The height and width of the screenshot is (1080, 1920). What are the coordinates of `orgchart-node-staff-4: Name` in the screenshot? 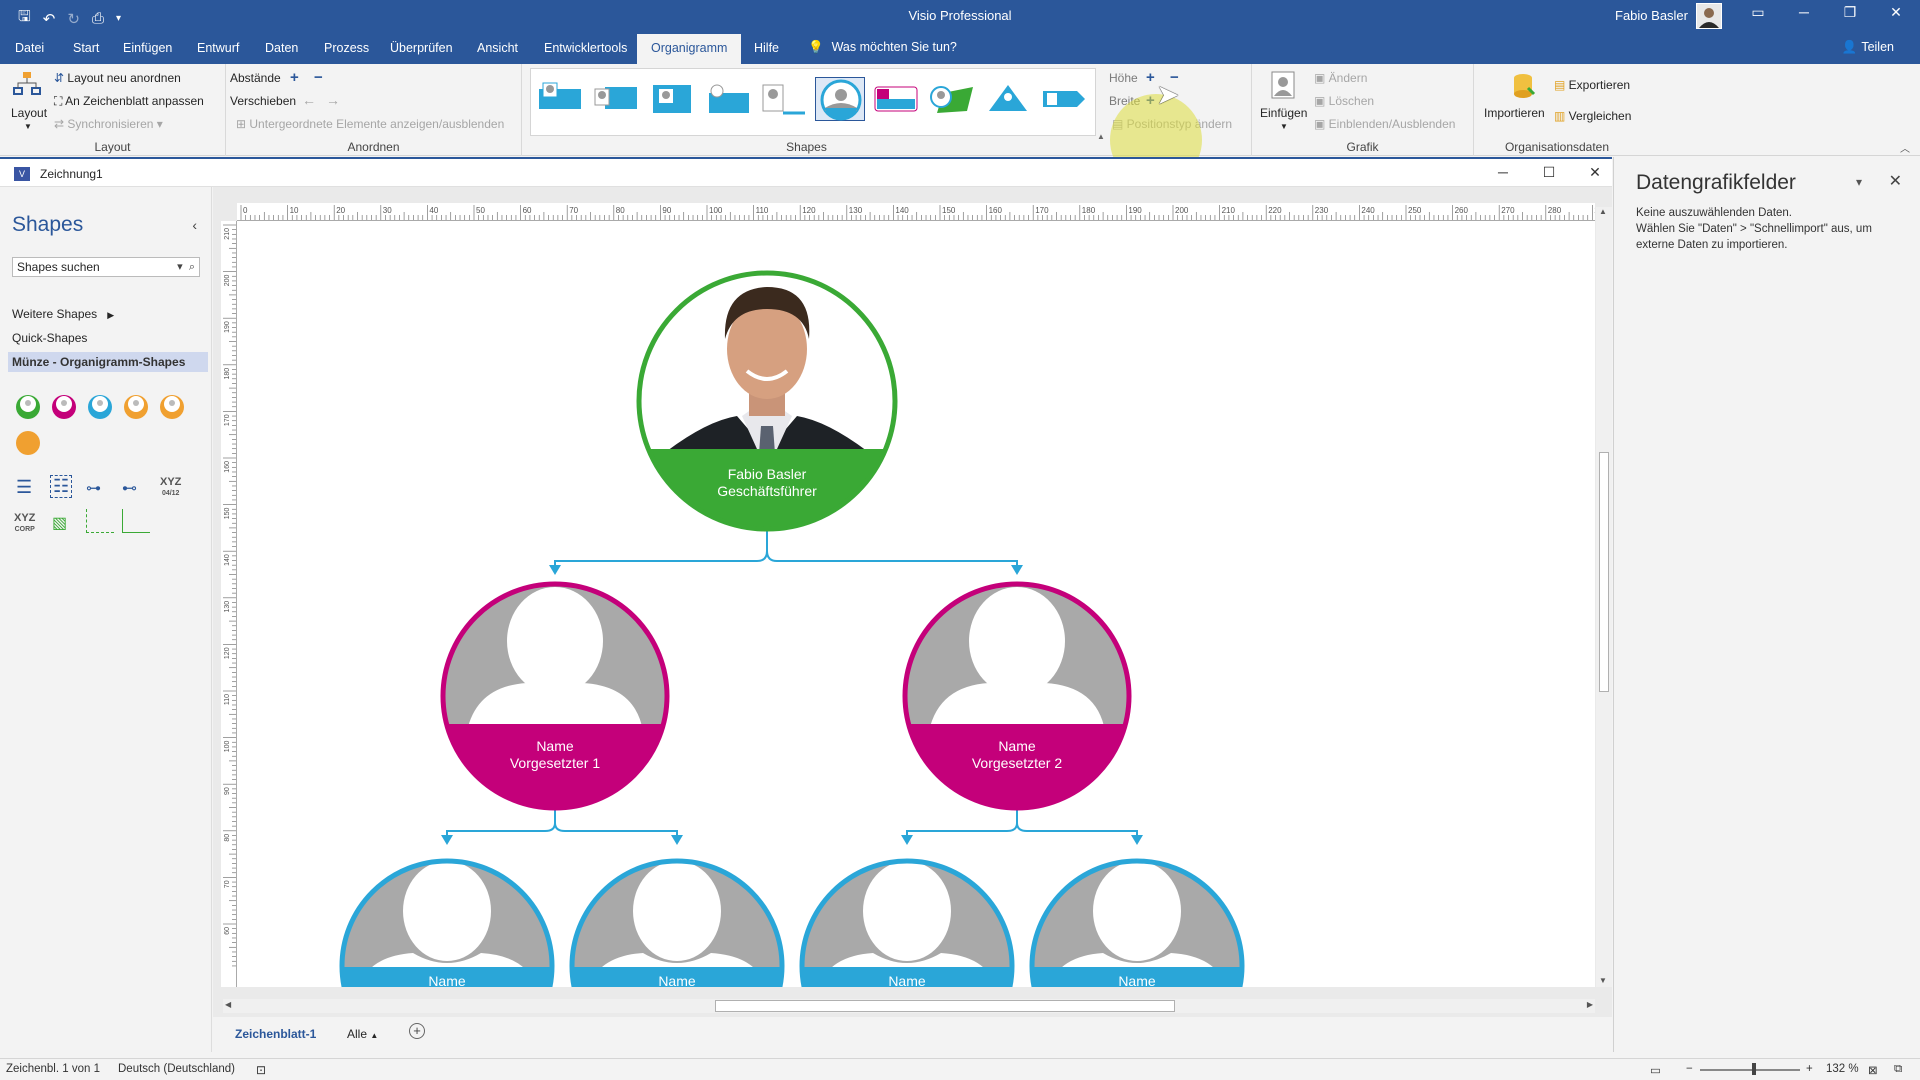 It's located at (1137, 962).